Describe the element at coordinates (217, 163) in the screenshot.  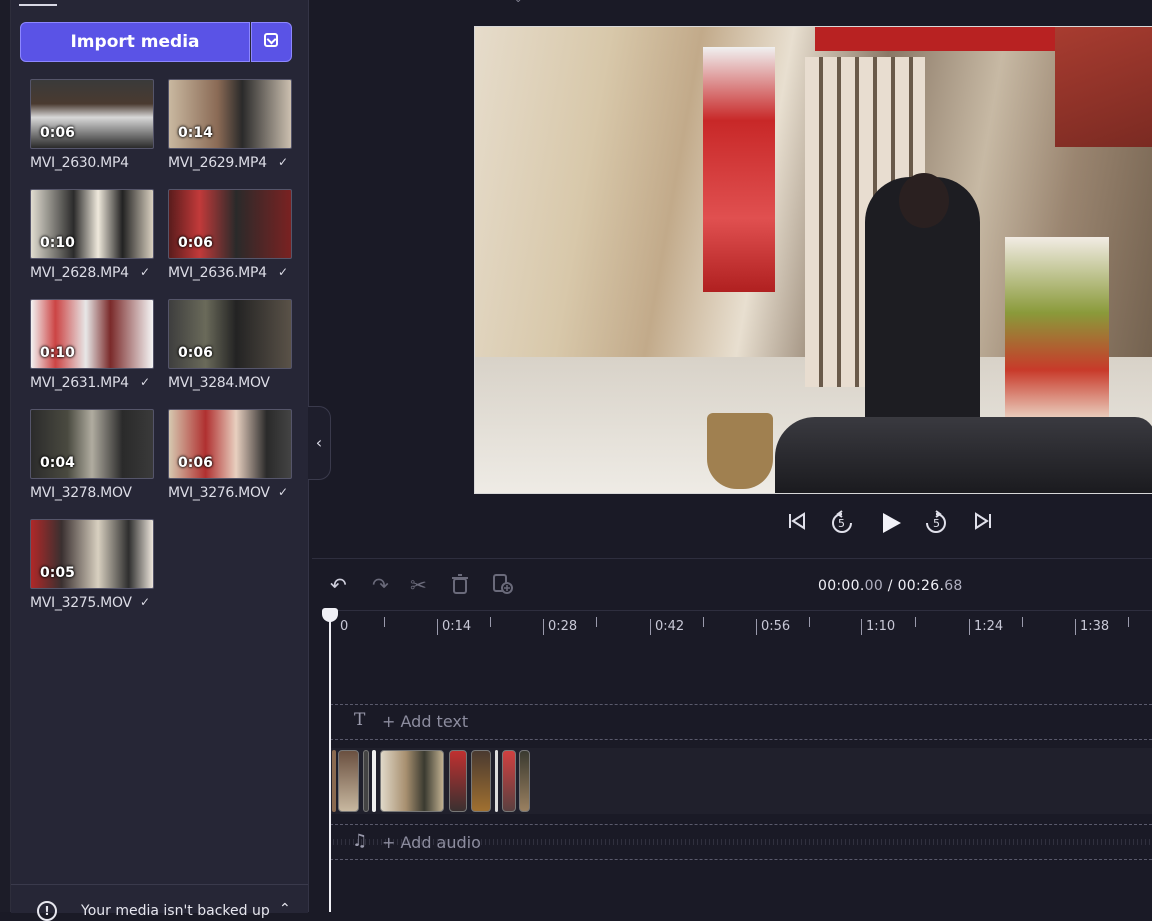
I see `media-filename: MVI_2629.MP4` at that location.